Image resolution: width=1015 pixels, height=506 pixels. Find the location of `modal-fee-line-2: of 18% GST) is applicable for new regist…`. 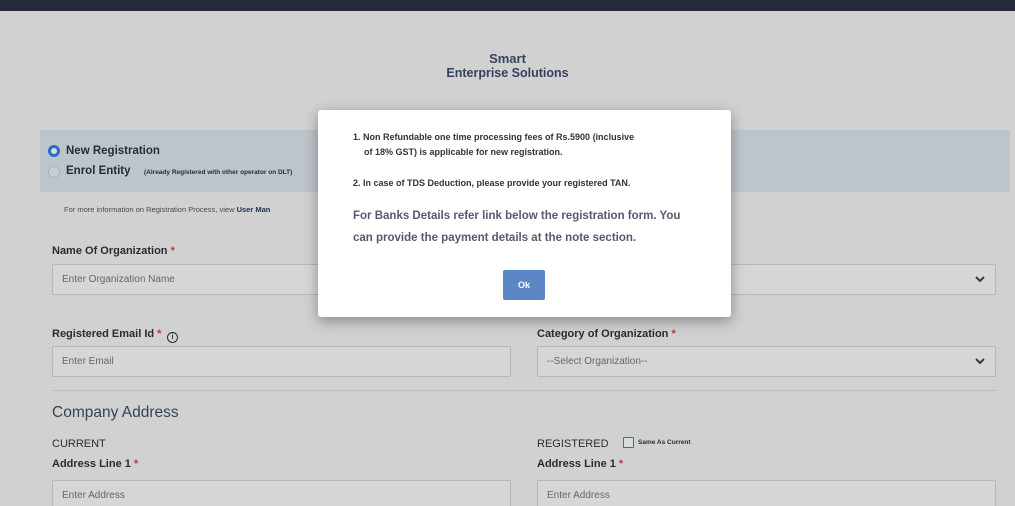

modal-fee-line-2: of 18% GST) is applicable for new regist… is located at coordinates (463, 152).